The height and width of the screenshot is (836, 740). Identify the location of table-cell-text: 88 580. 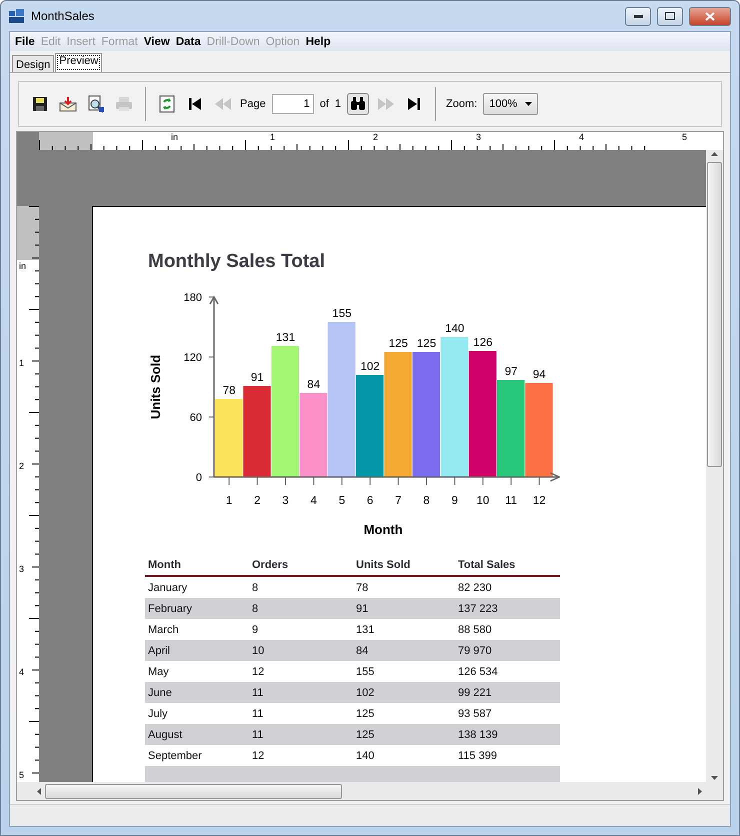
(475, 630).